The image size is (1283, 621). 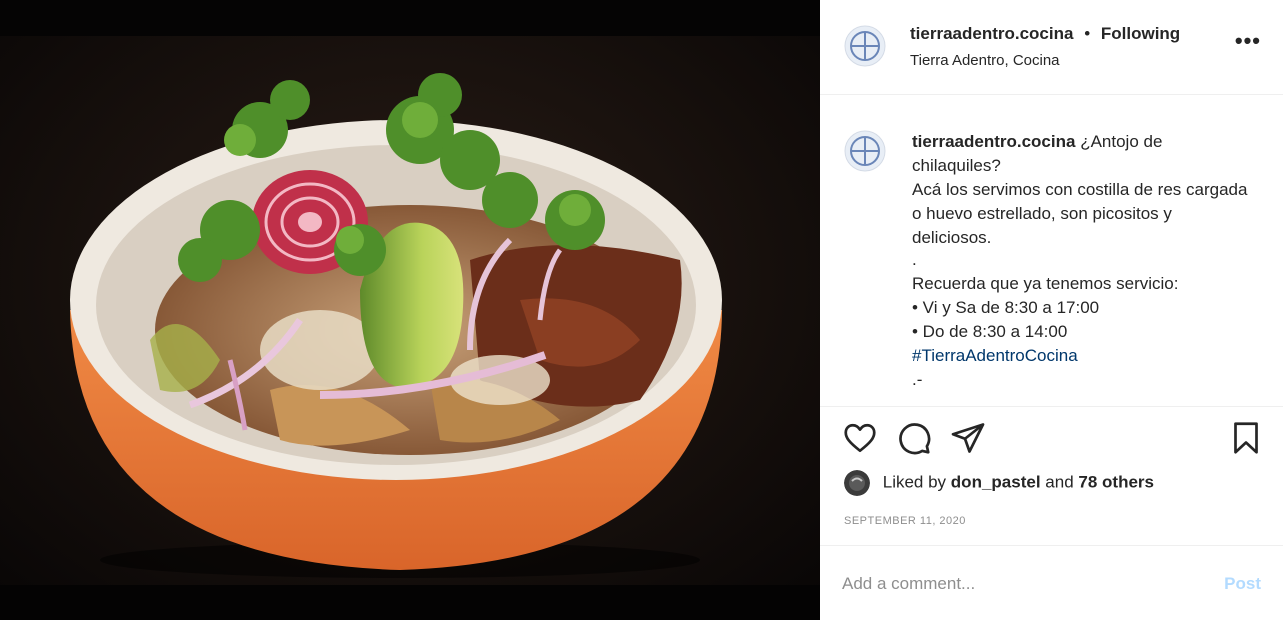 What do you see at coordinates (865, 151) in the screenshot?
I see `caption-avatar` at bounding box center [865, 151].